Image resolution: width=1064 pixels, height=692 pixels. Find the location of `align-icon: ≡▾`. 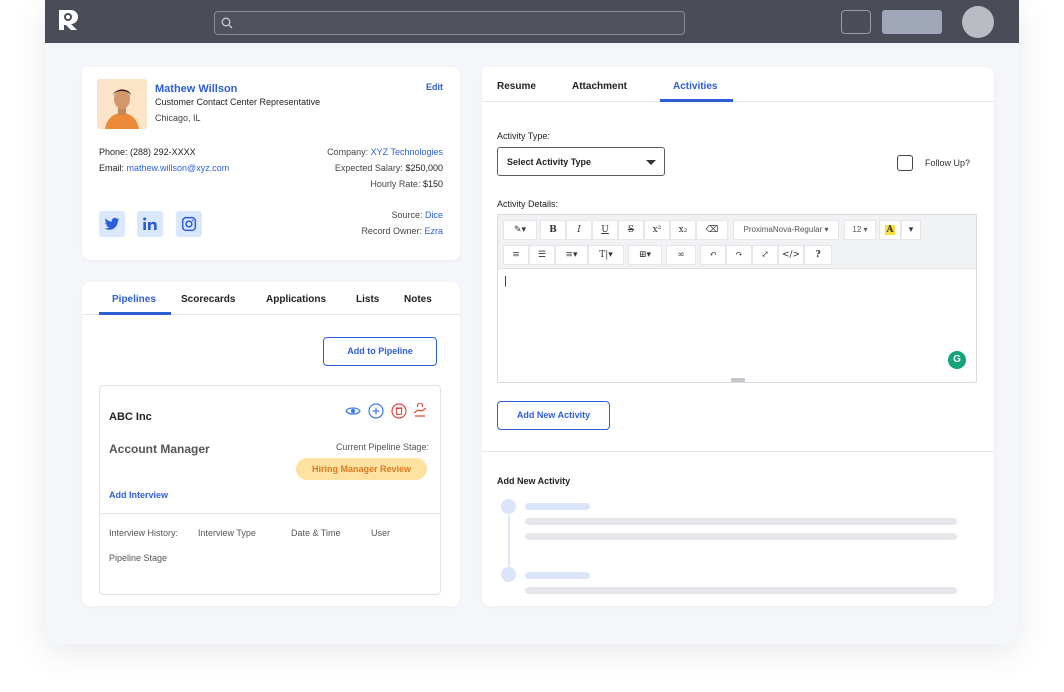

align-icon: ≡▾ is located at coordinates (571, 255).